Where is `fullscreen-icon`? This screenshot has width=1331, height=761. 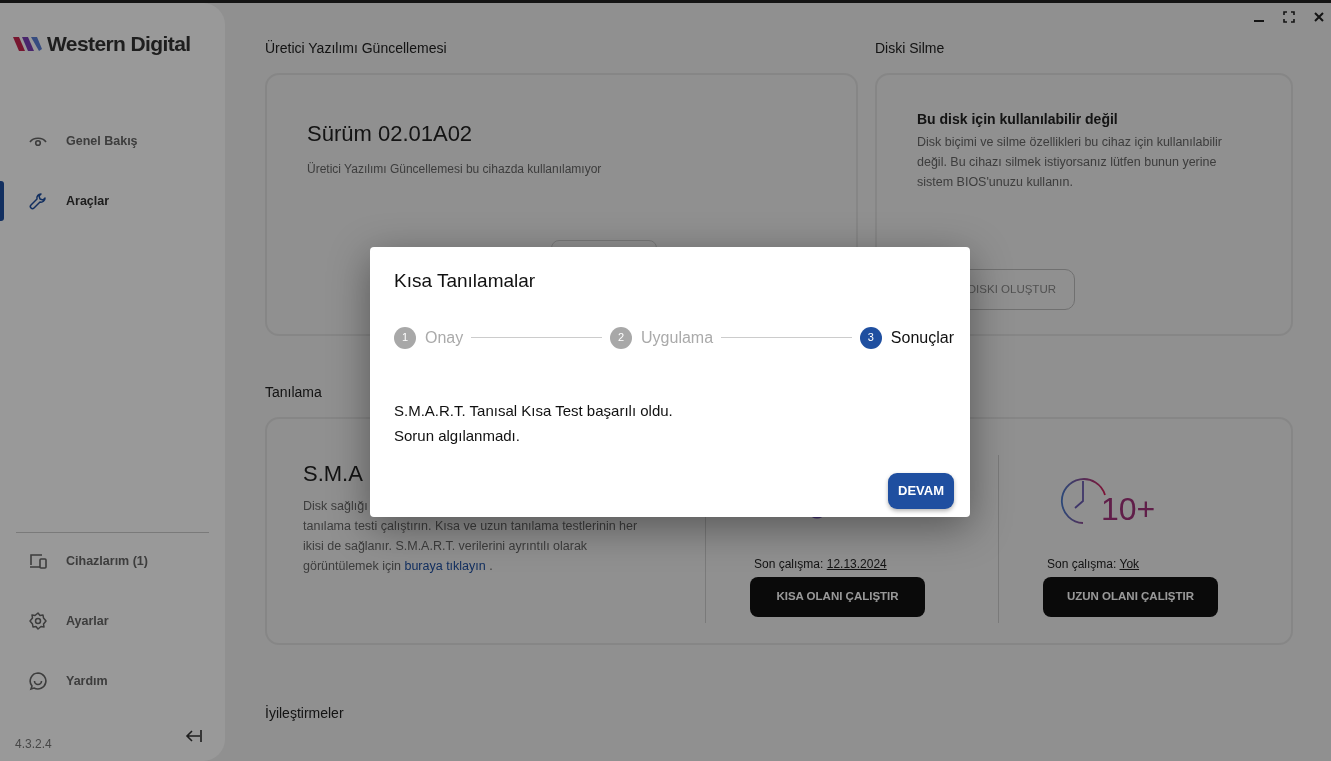
fullscreen-icon is located at coordinates (1289, 17).